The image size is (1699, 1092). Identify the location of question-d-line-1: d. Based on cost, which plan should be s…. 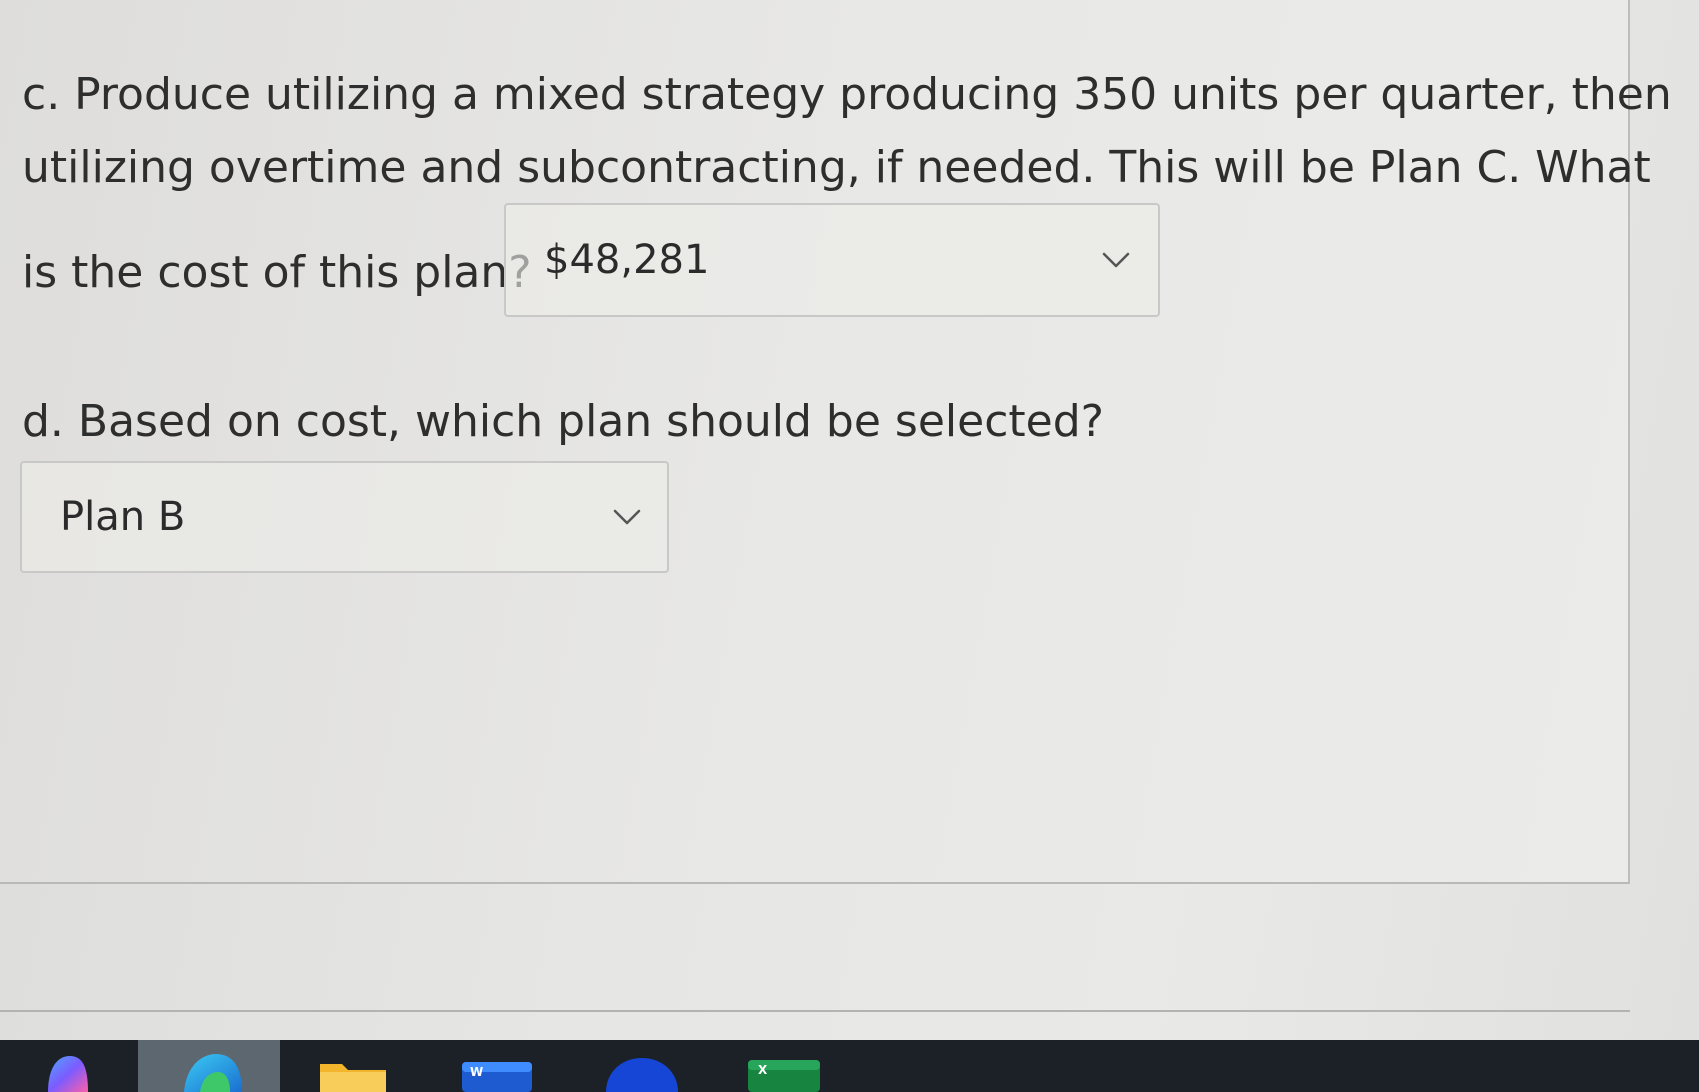
(563, 421).